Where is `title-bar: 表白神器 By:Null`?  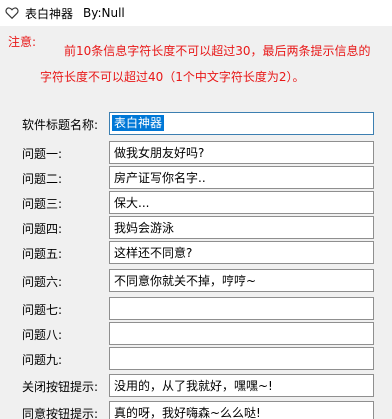 title-bar: 表白神器 By:Null is located at coordinates (196, 13).